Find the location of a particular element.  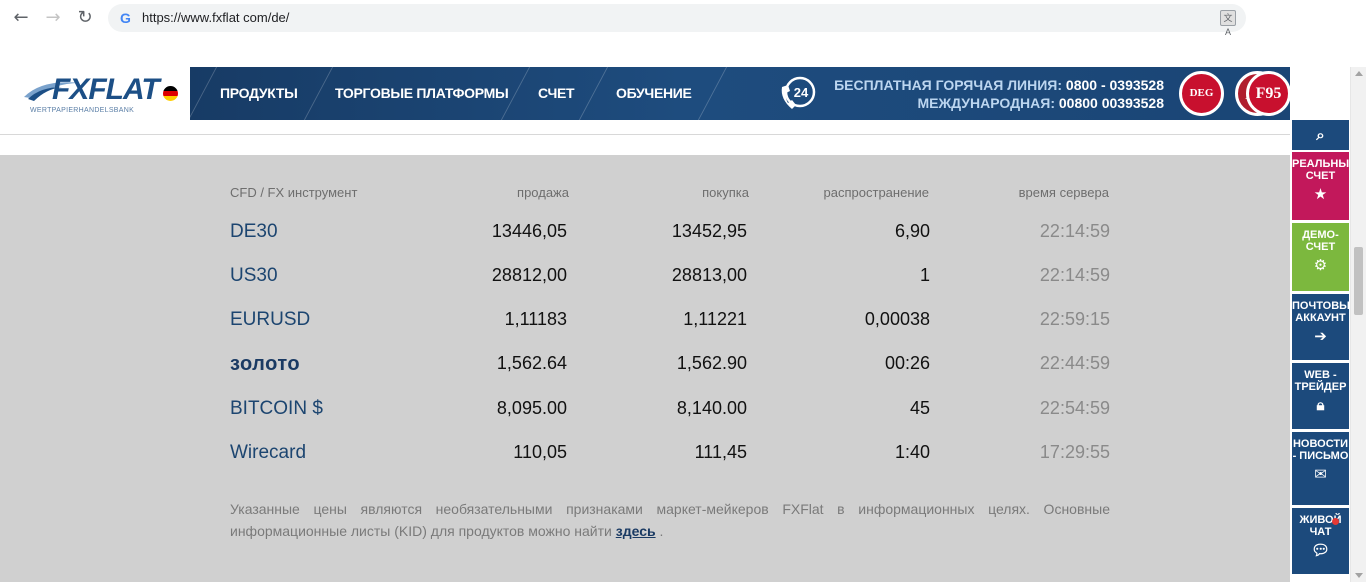

column-header-server-time: время сервера is located at coordinates (1063, 192).